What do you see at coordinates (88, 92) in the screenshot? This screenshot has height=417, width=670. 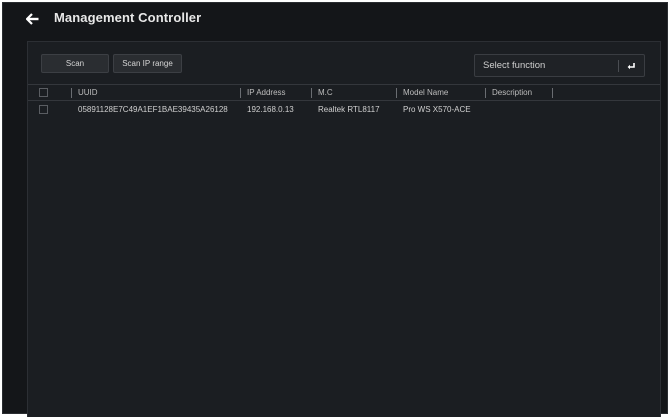 I see `column-header-uuid: UUID` at bounding box center [88, 92].